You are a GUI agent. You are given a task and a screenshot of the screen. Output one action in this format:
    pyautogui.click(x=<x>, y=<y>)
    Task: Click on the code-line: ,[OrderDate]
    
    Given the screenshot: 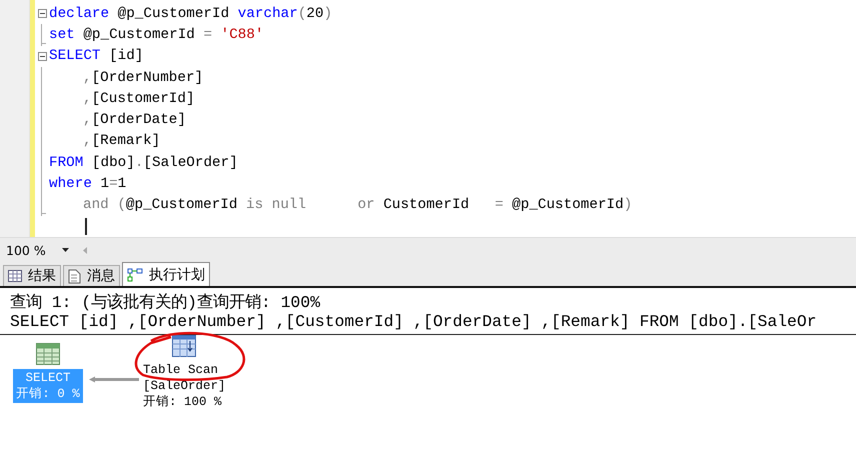 What is the action you would take?
    pyautogui.click(x=134, y=120)
    